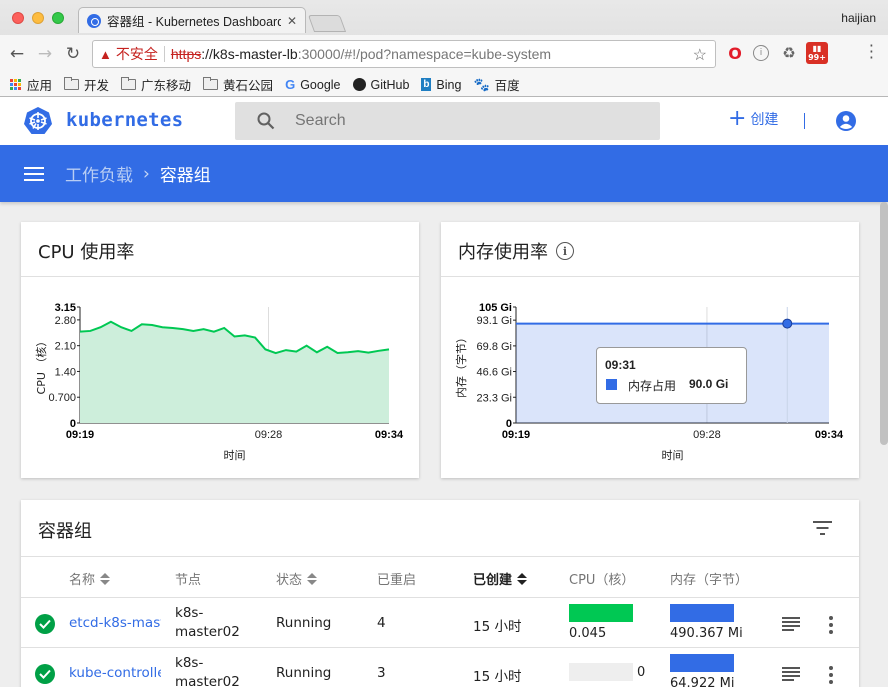  What do you see at coordinates (34, 173) in the screenshot?
I see `menu-icon` at bounding box center [34, 173].